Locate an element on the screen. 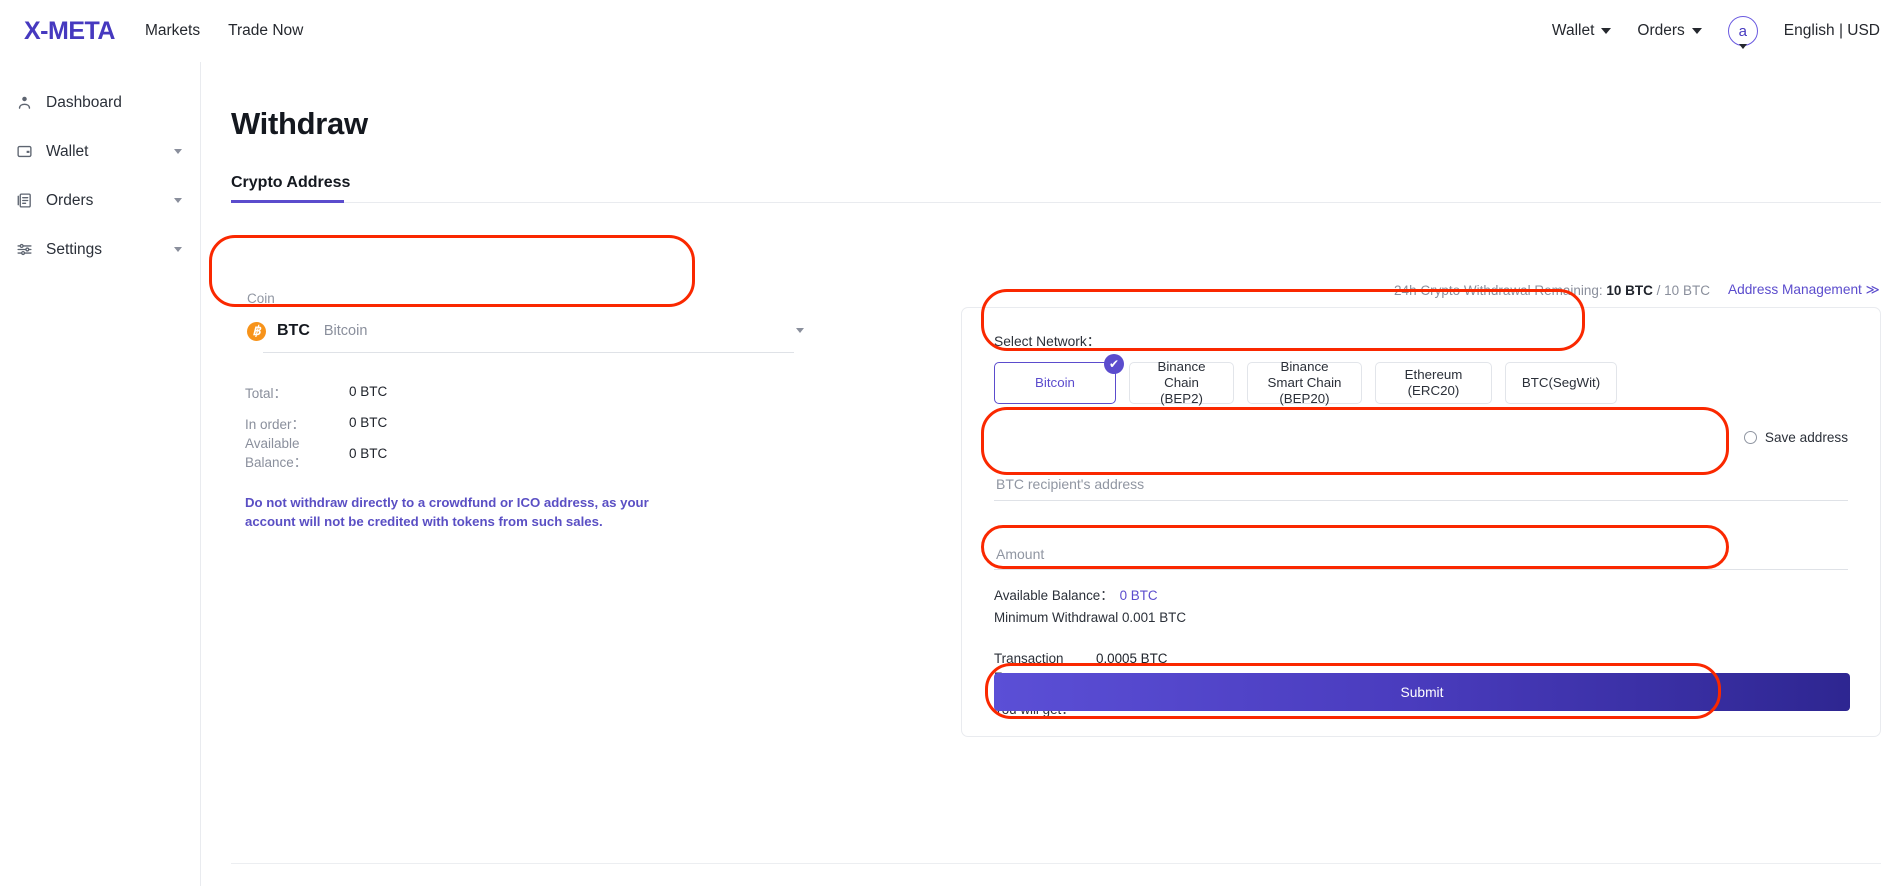 The width and height of the screenshot is (1904, 886). network-option-bep20: Binance Smart Chain (BEP20) is located at coordinates (1304, 382).